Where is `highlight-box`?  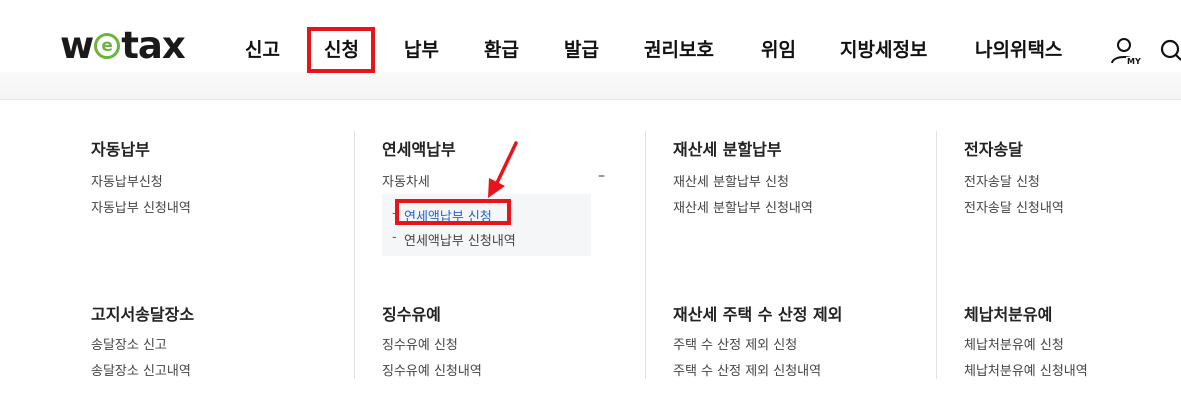 highlight-box is located at coordinates (453, 212).